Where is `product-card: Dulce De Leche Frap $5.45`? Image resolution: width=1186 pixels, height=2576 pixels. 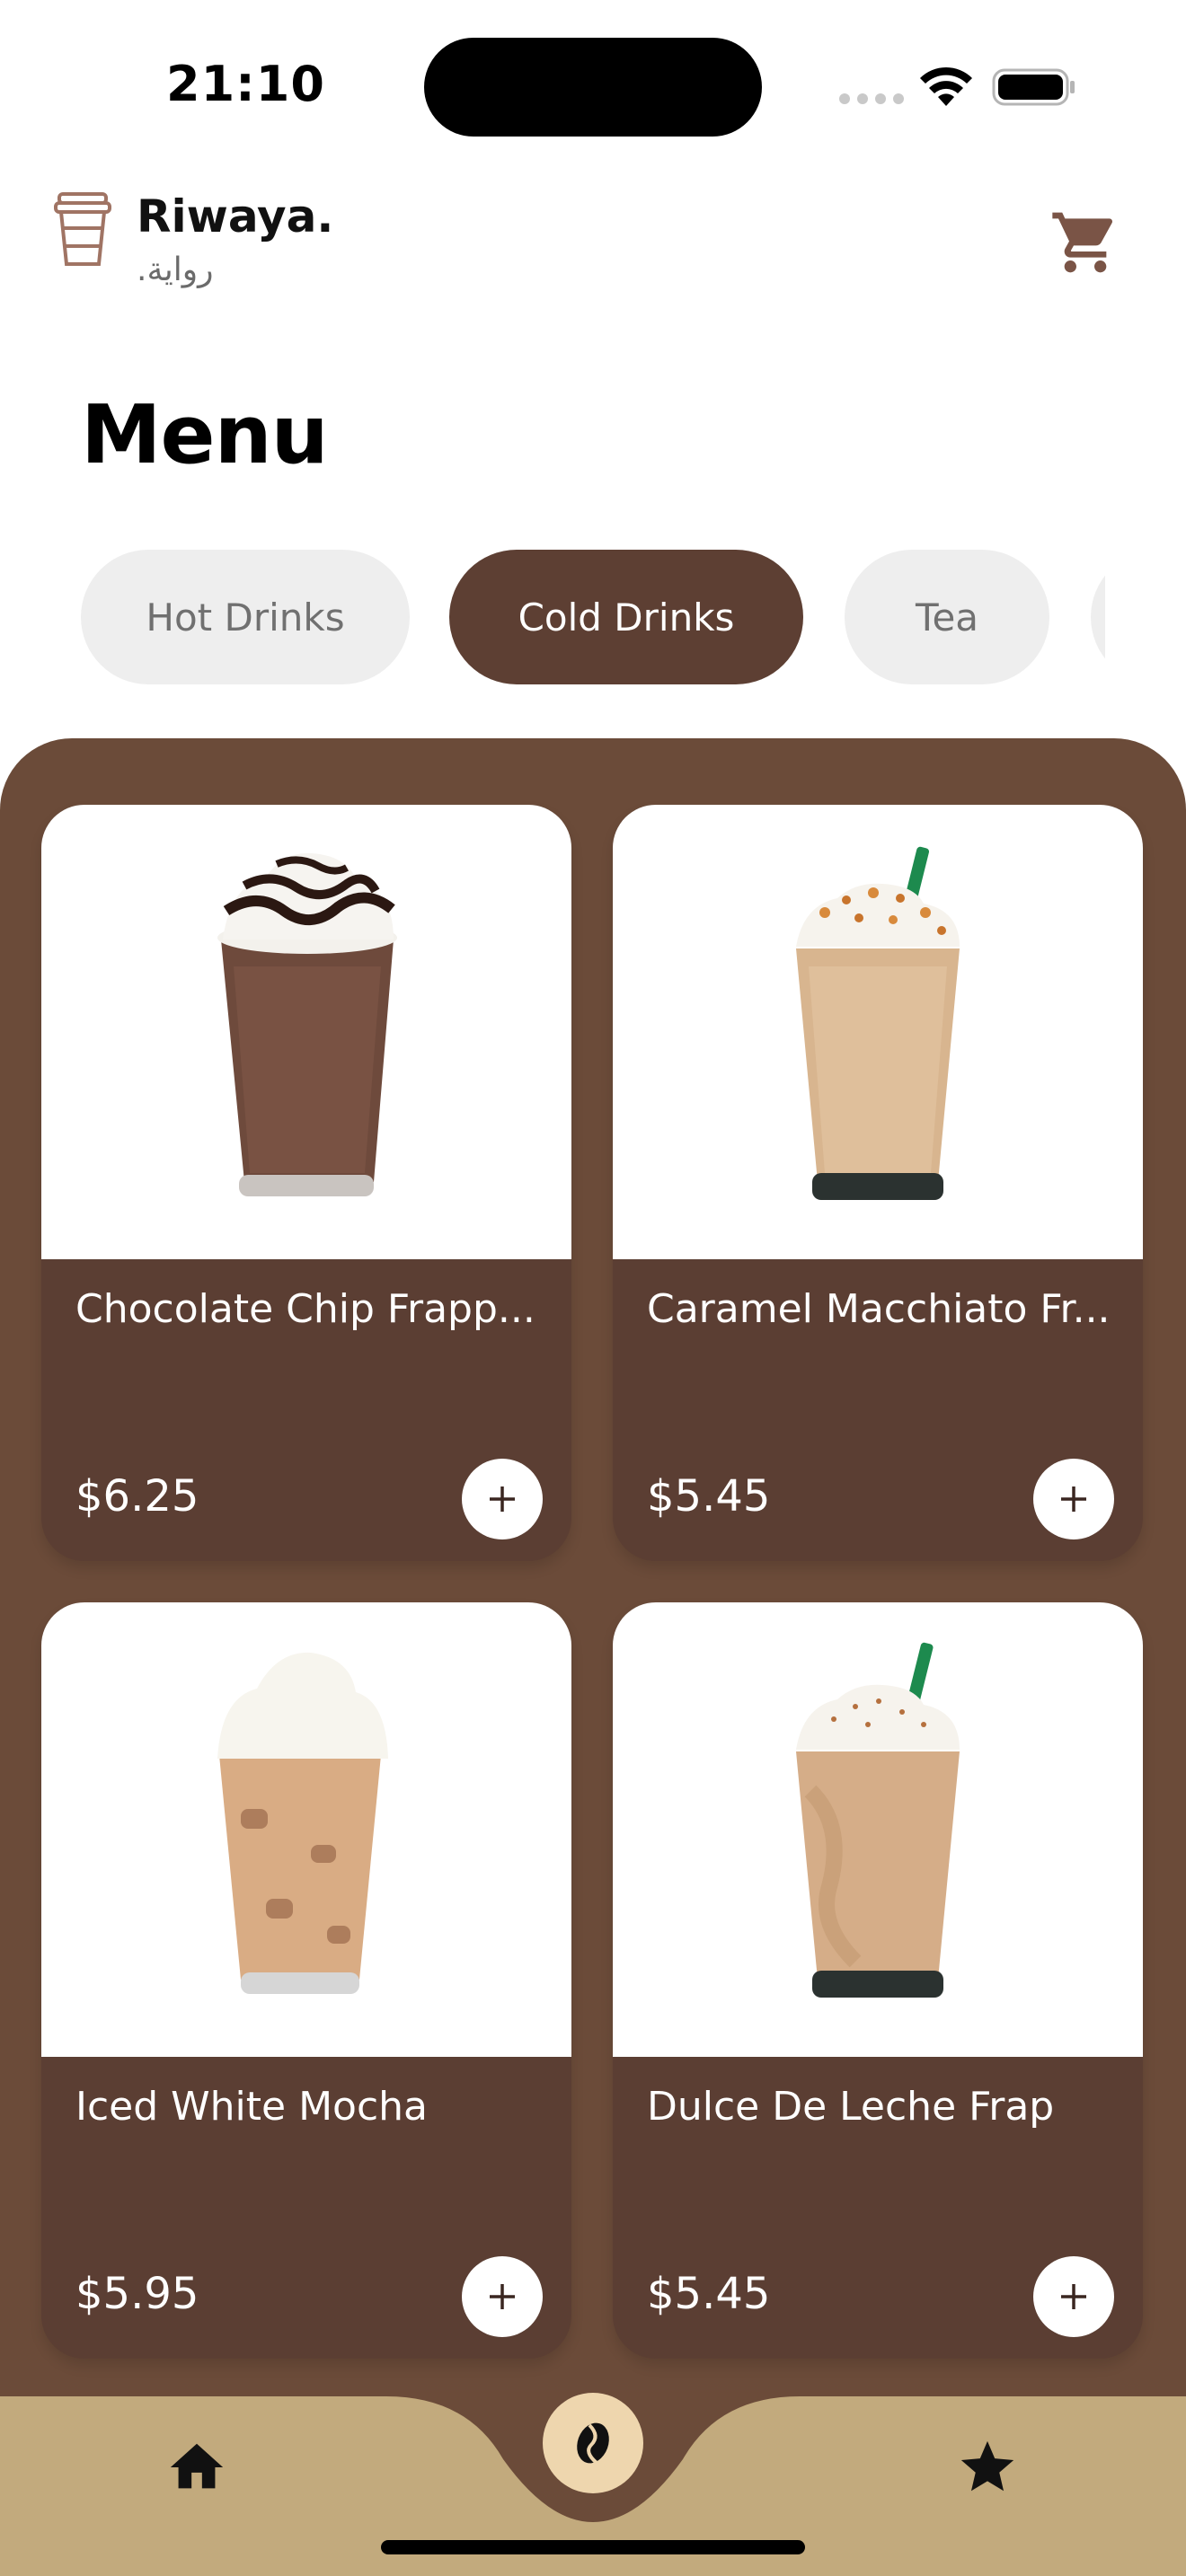 product-card: Dulce De Leche Frap $5.45 is located at coordinates (878, 1980).